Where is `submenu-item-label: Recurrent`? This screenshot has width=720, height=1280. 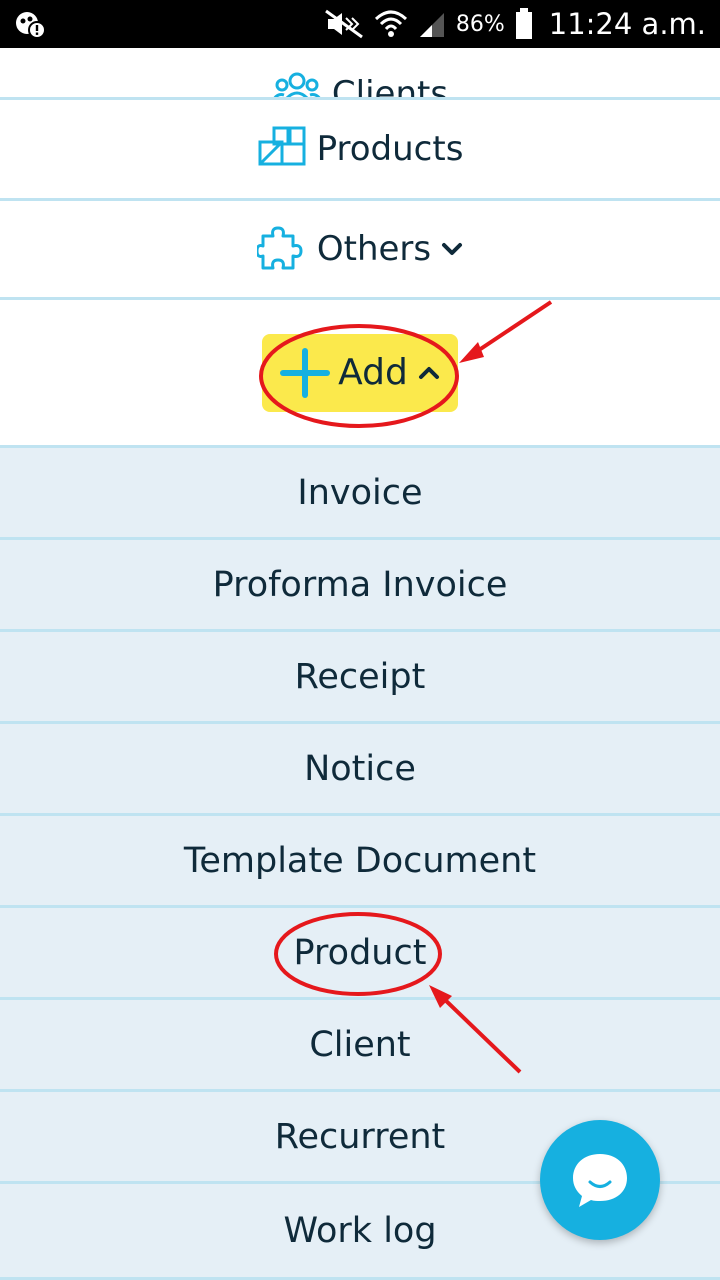 submenu-item-label: Recurrent is located at coordinates (360, 1136).